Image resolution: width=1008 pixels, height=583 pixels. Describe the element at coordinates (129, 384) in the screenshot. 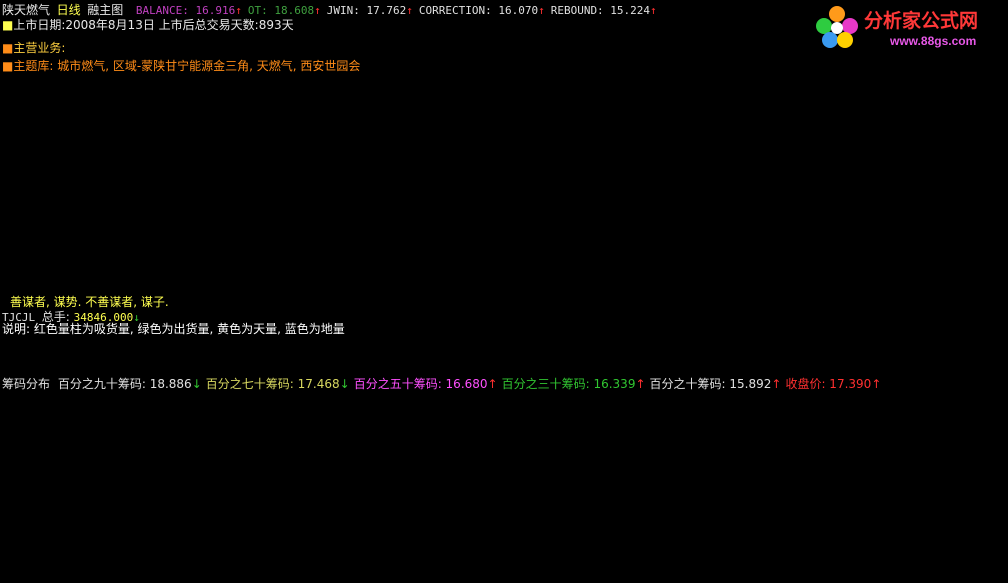

I see `chip-legend-0: 百分之九十筹码: 18.886↓` at that location.